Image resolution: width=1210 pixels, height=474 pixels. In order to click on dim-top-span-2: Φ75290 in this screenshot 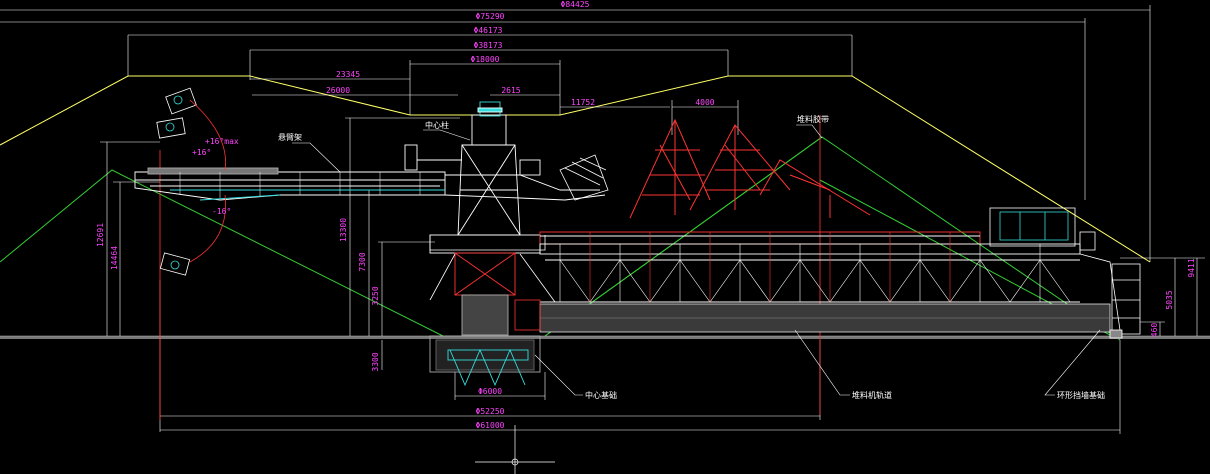, I will do `click(490, 16)`.